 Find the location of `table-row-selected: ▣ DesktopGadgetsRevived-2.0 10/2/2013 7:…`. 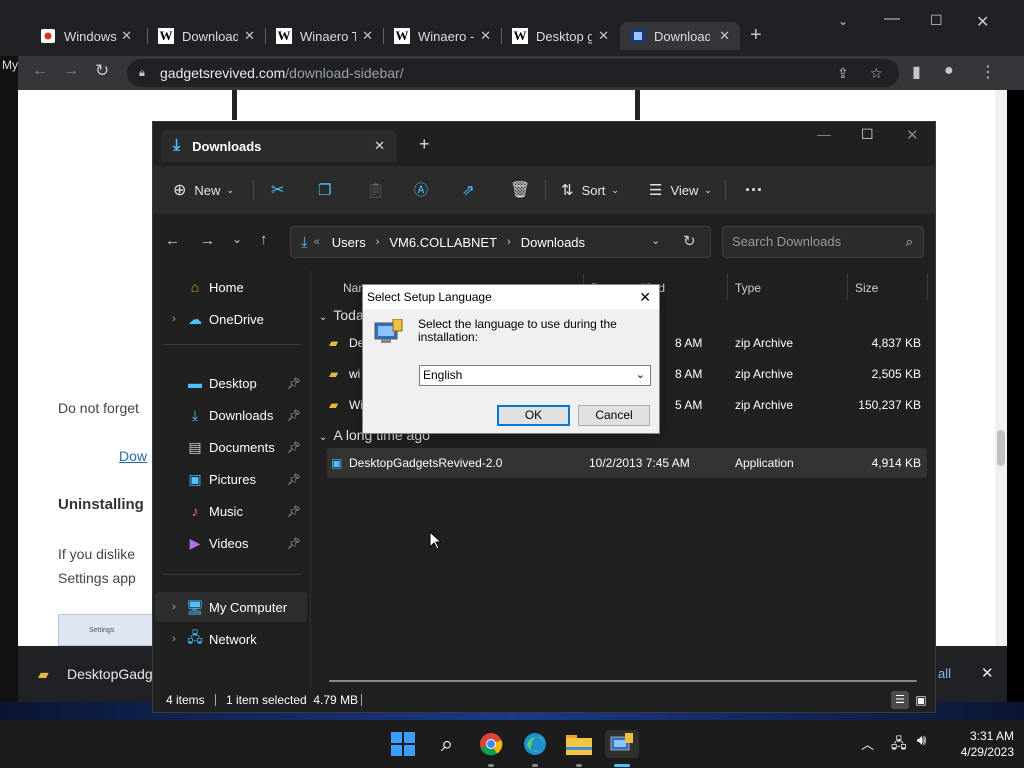

table-row-selected: ▣ DesktopGadgetsRevived-2.0 10/2/2013 7:… is located at coordinates (627, 463).